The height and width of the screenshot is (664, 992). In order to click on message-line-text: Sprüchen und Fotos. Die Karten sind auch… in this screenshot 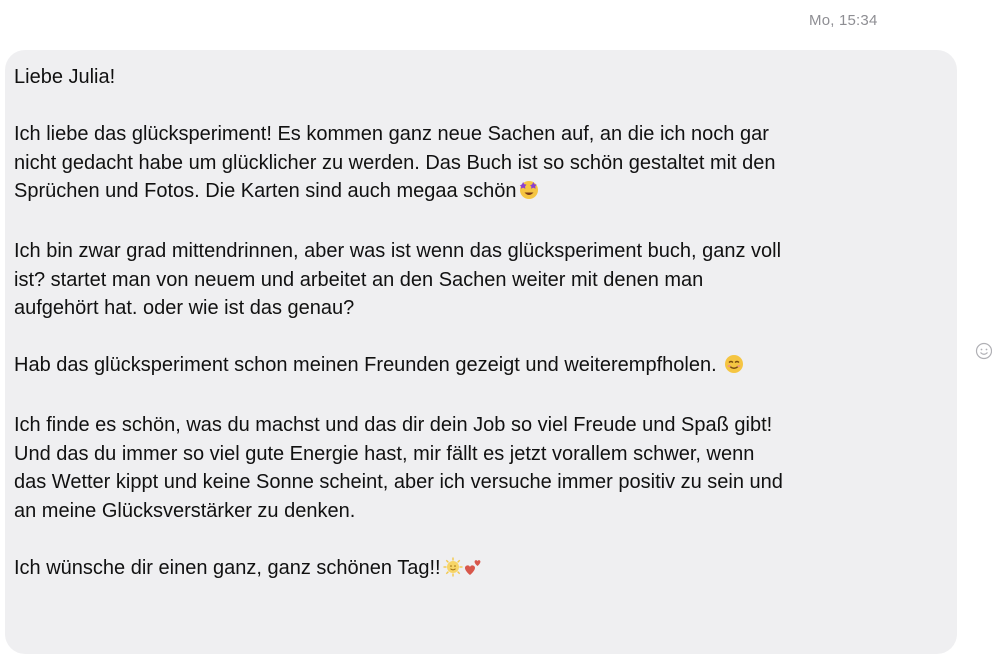, I will do `click(265, 191)`.